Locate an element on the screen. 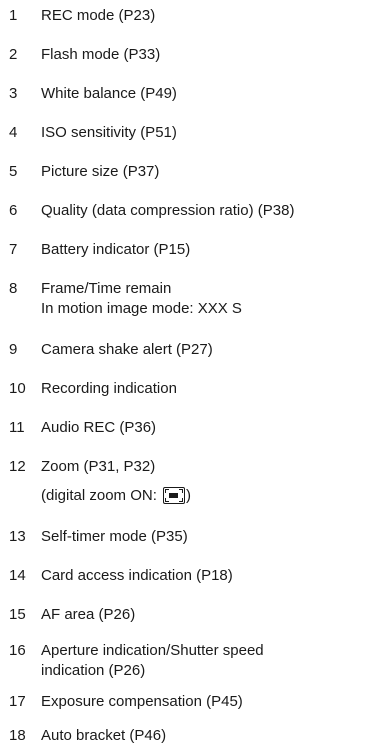 The image size is (386, 748). list-item: 9 Camera shake alert (P27) is located at coordinates (197, 350).